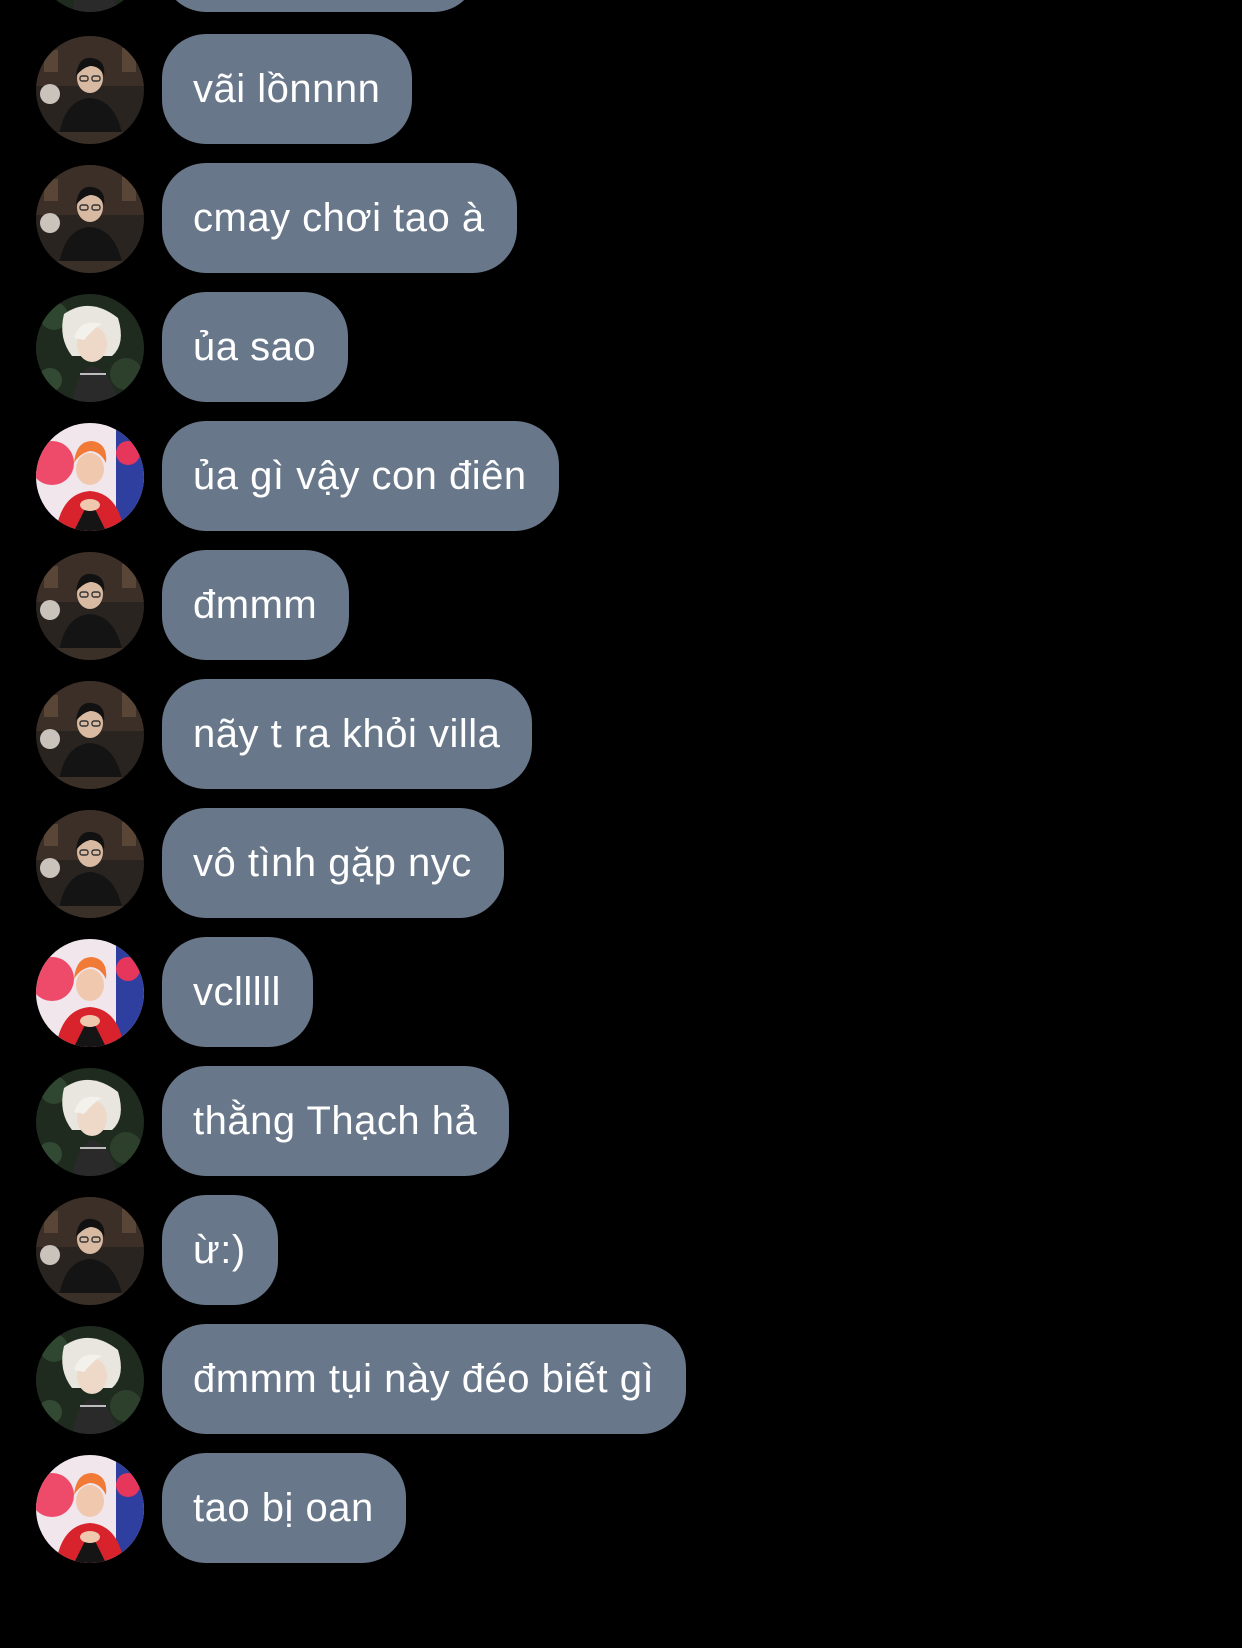 The image size is (1242, 1648). I want to click on message-bubble: cmay chơi tao à, so click(339, 218).